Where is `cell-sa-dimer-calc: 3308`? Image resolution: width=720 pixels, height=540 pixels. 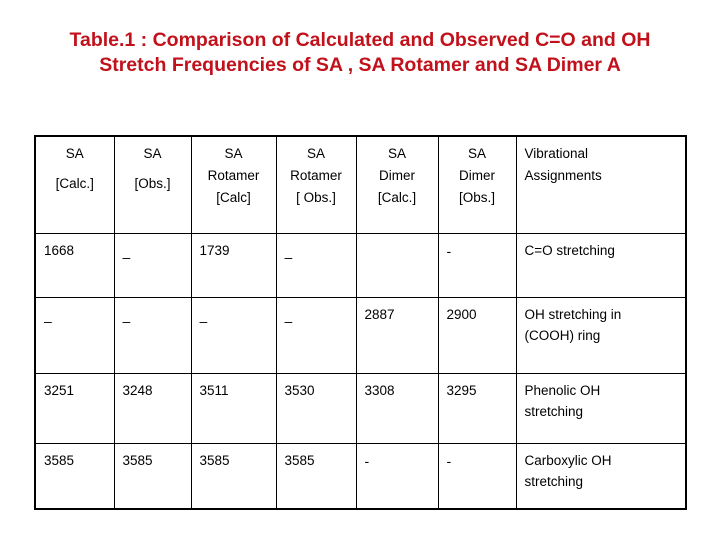 cell-sa-dimer-calc: 3308 is located at coordinates (397, 408).